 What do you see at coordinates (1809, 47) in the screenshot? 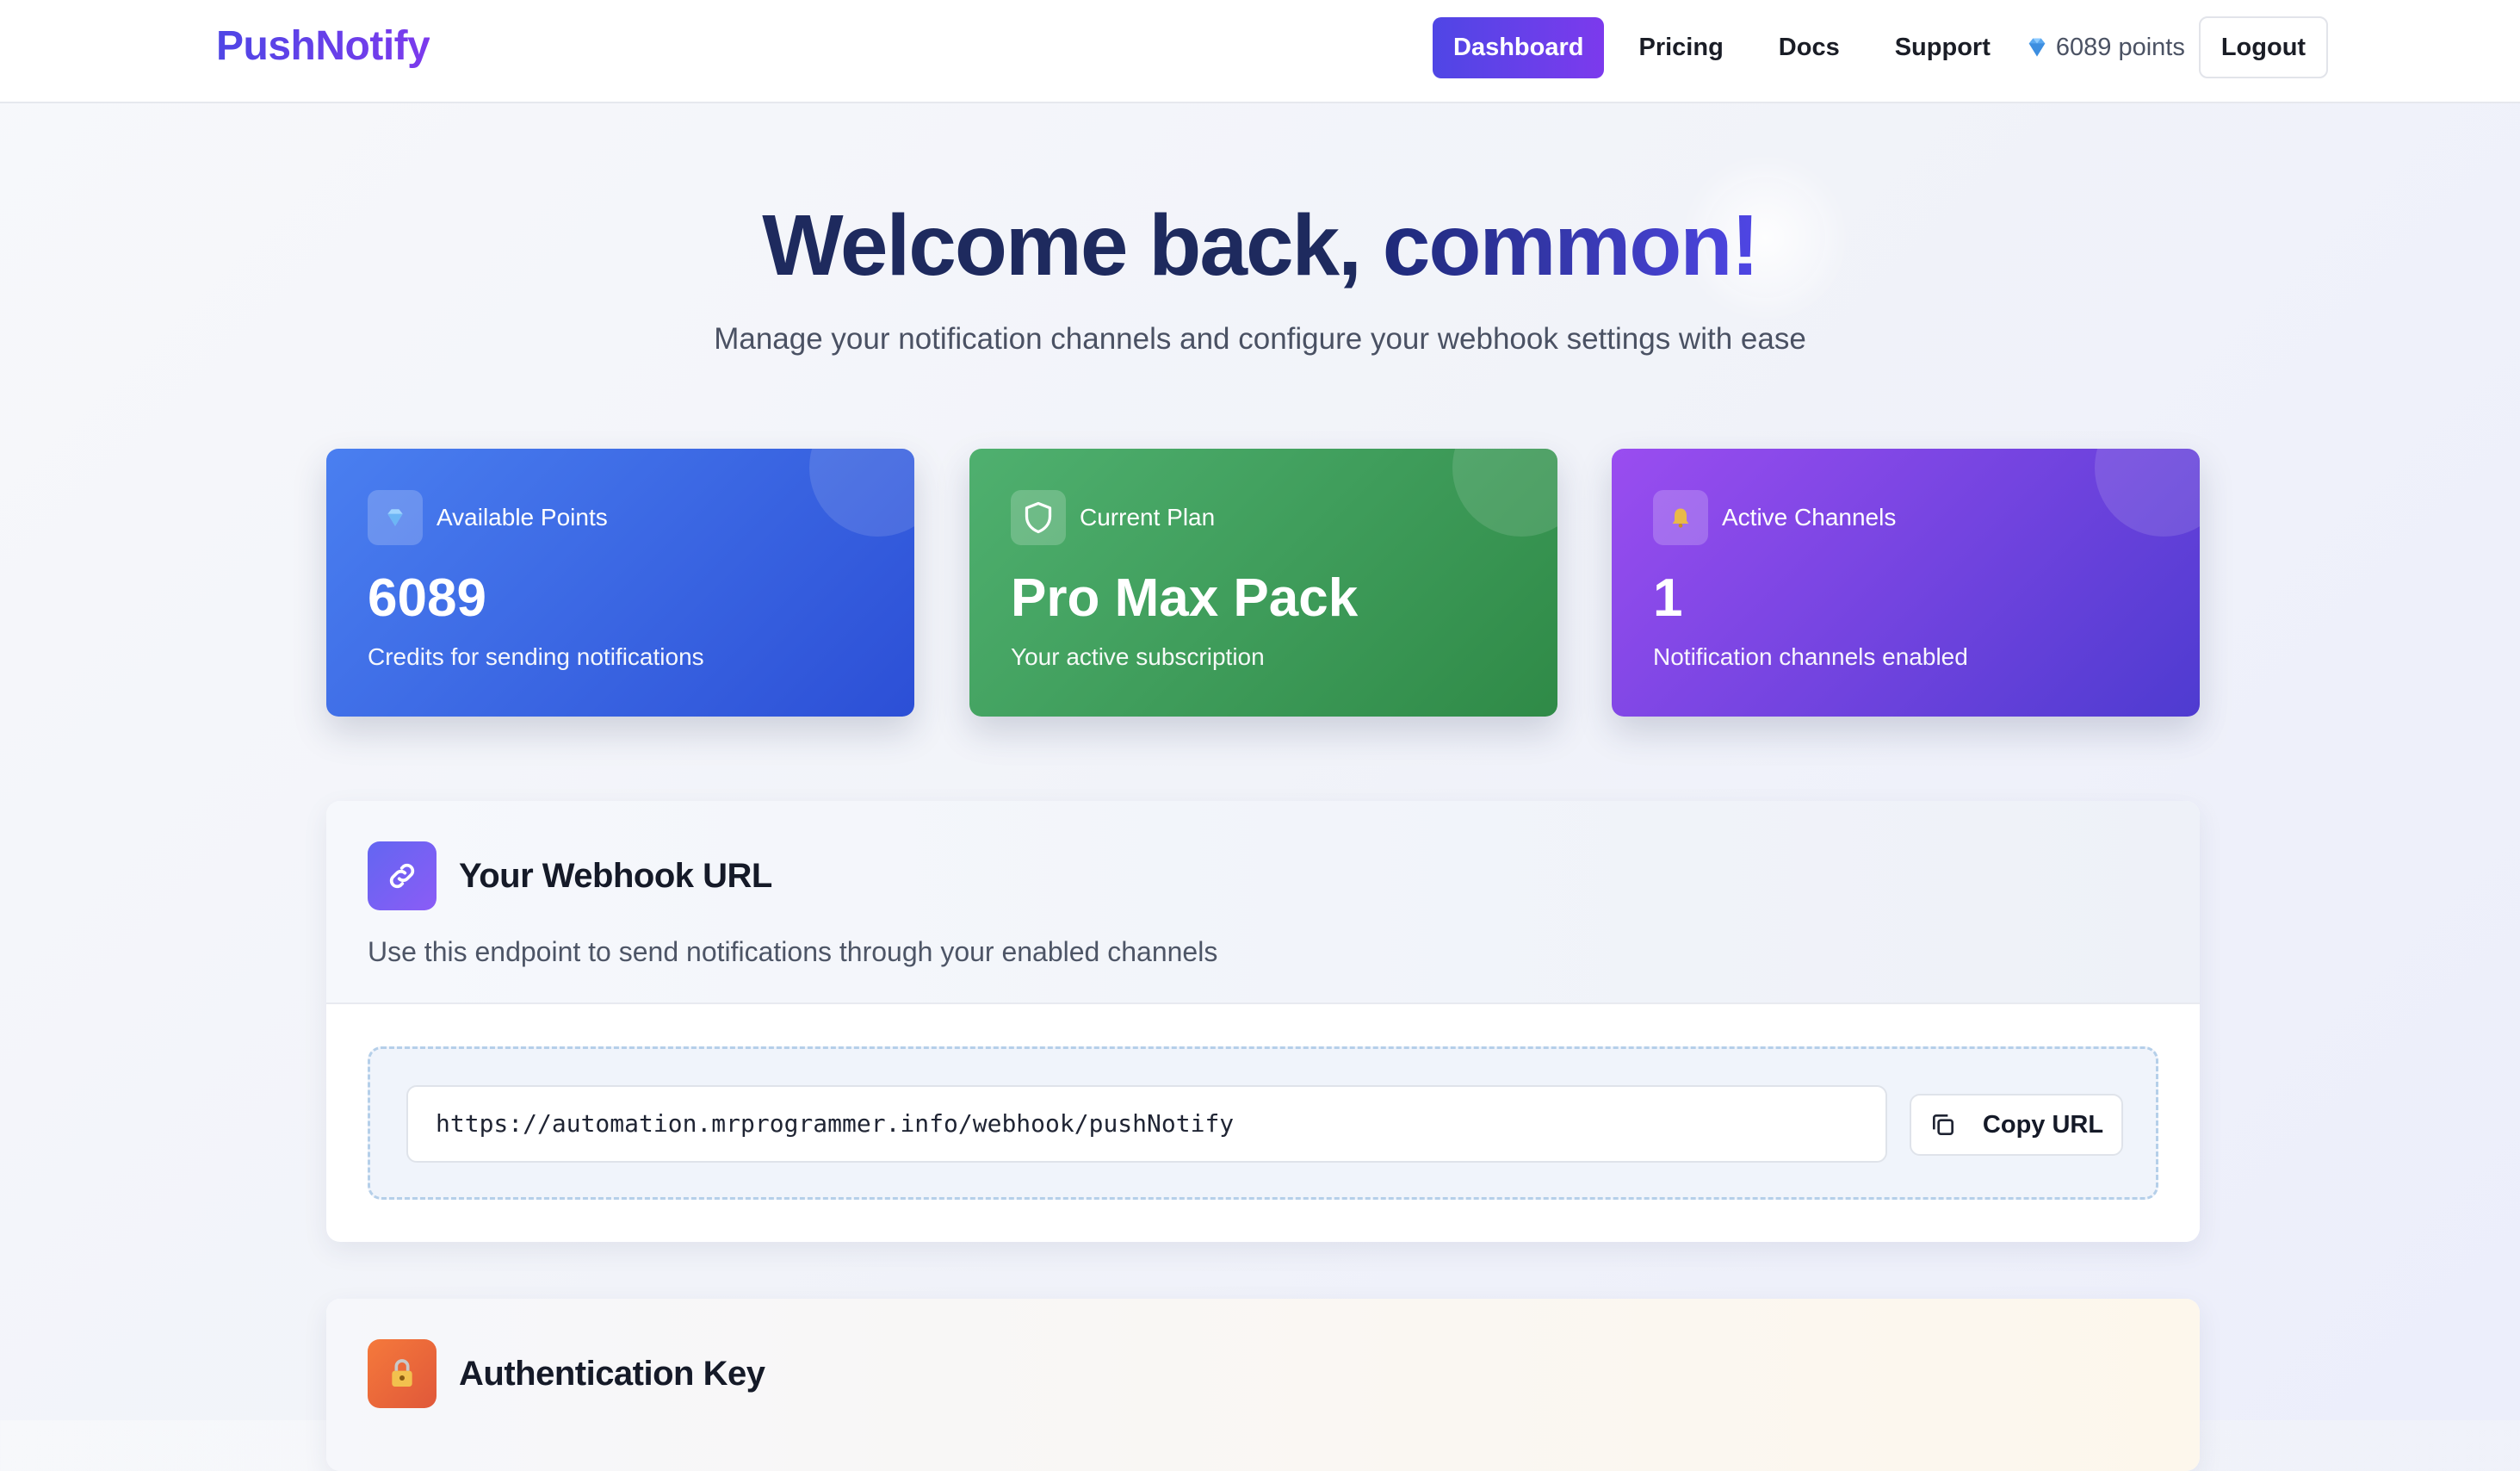
I see `nav-docs: Docs` at bounding box center [1809, 47].